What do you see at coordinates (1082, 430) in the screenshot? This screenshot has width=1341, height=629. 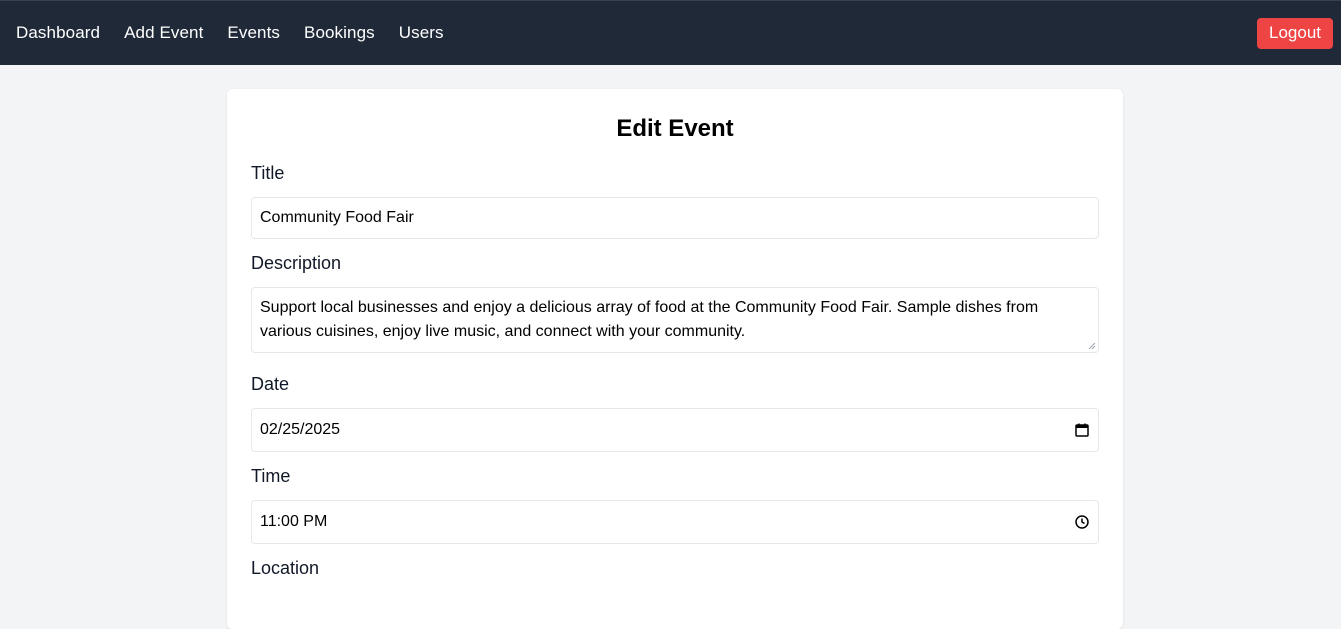 I see `calendar-icon` at bounding box center [1082, 430].